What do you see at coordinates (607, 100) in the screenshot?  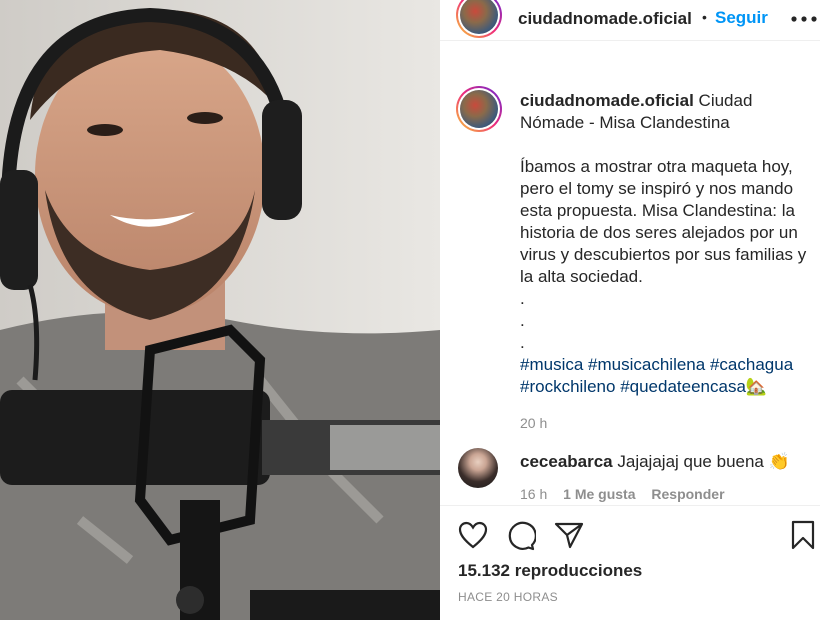 I see `caption-username: ciudadnomade.oficial` at bounding box center [607, 100].